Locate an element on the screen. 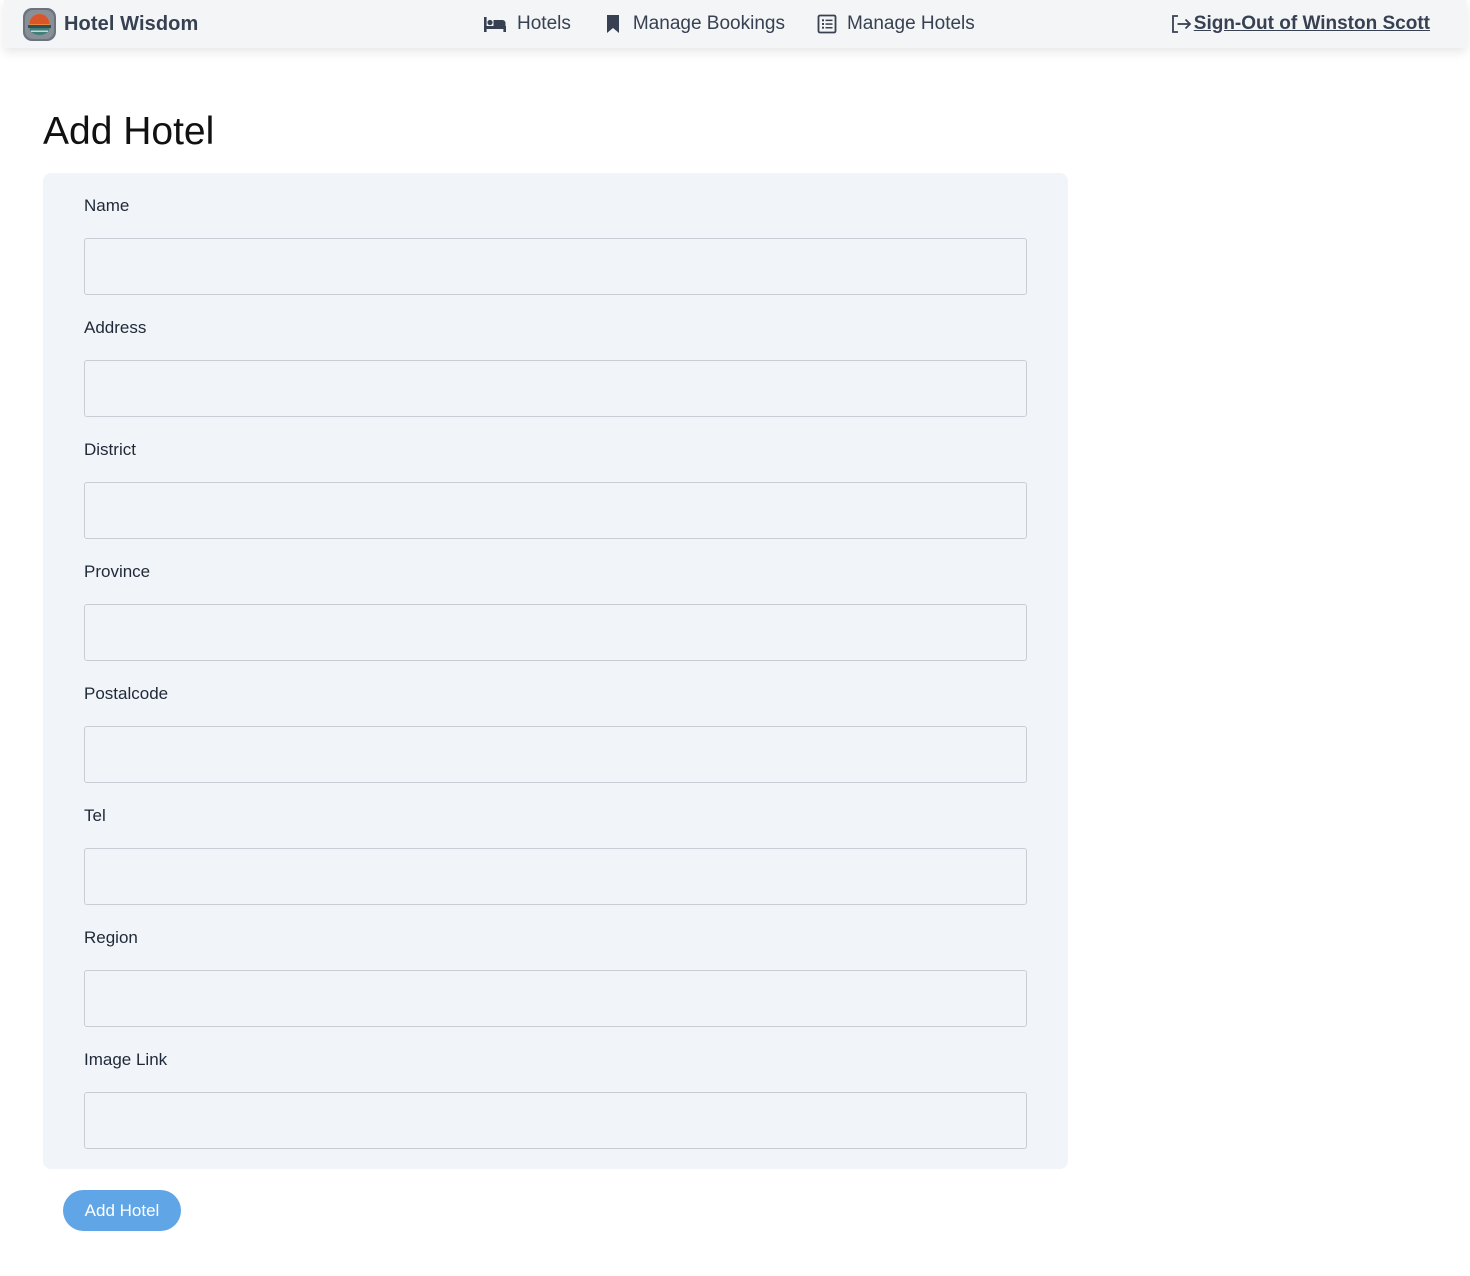  list-icon is located at coordinates (832, 24).